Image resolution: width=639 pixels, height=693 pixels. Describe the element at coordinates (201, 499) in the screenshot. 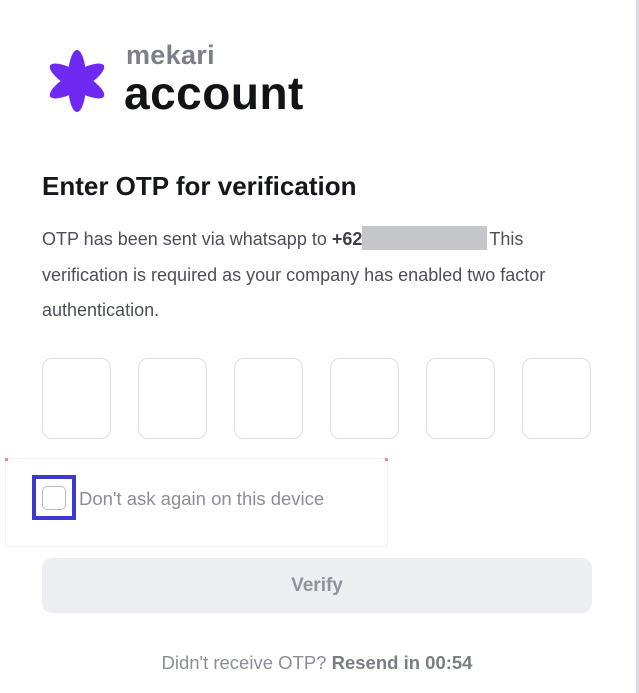

I see `remember-device-label: Don't ask again on this device` at that location.